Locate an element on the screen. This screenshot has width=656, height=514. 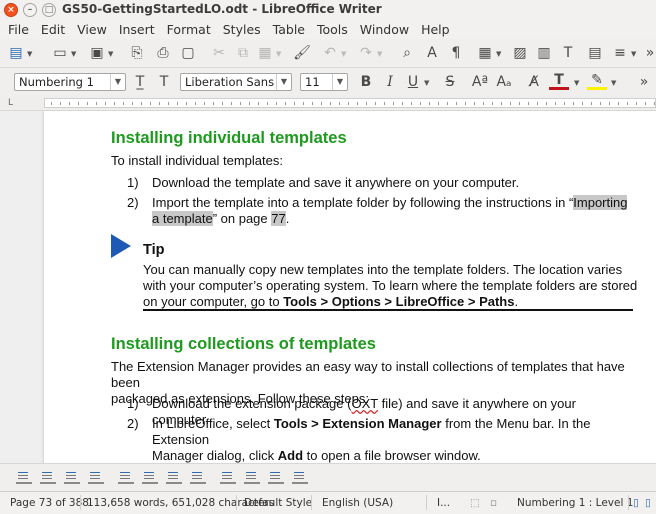
page-count-status: Page 73 of 388 is located at coordinates (49, 503).